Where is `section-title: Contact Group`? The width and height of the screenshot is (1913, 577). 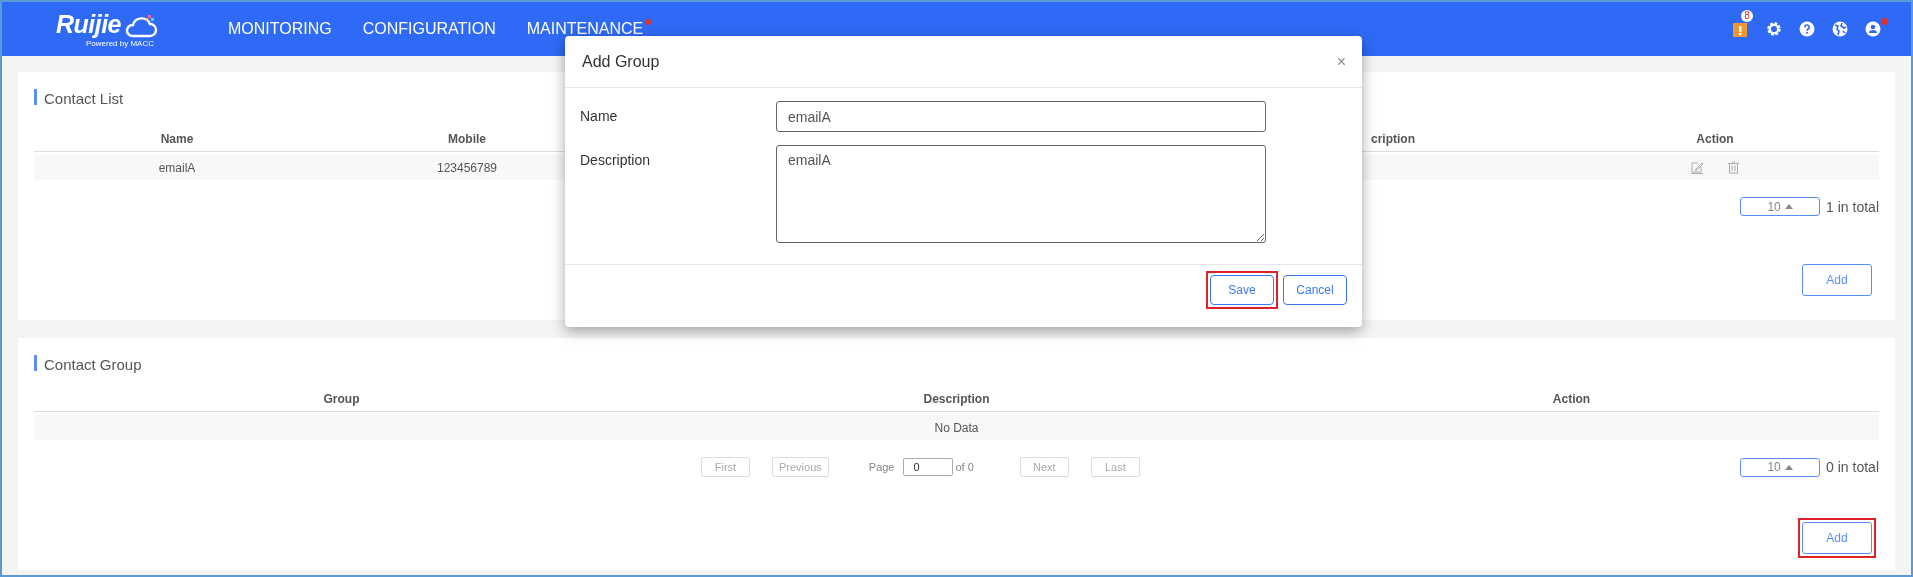
section-title: Contact Group is located at coordinates (956, 356).